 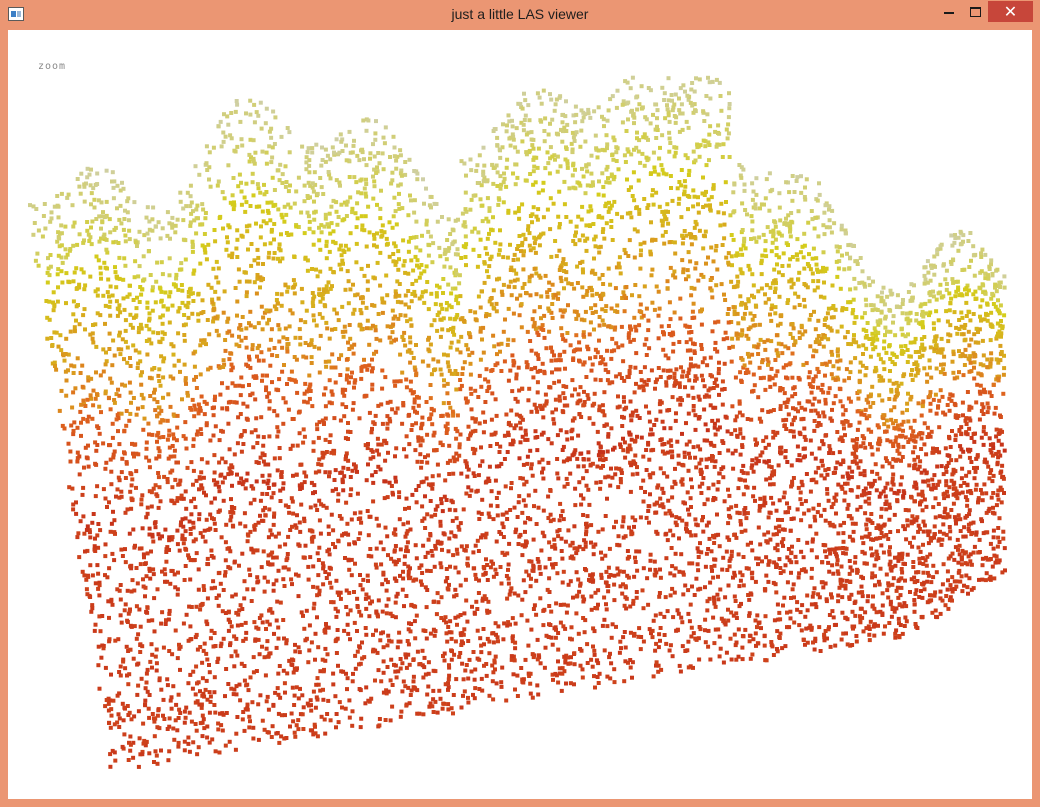 I want to click on maximize-button, so click(x=975, y=11).